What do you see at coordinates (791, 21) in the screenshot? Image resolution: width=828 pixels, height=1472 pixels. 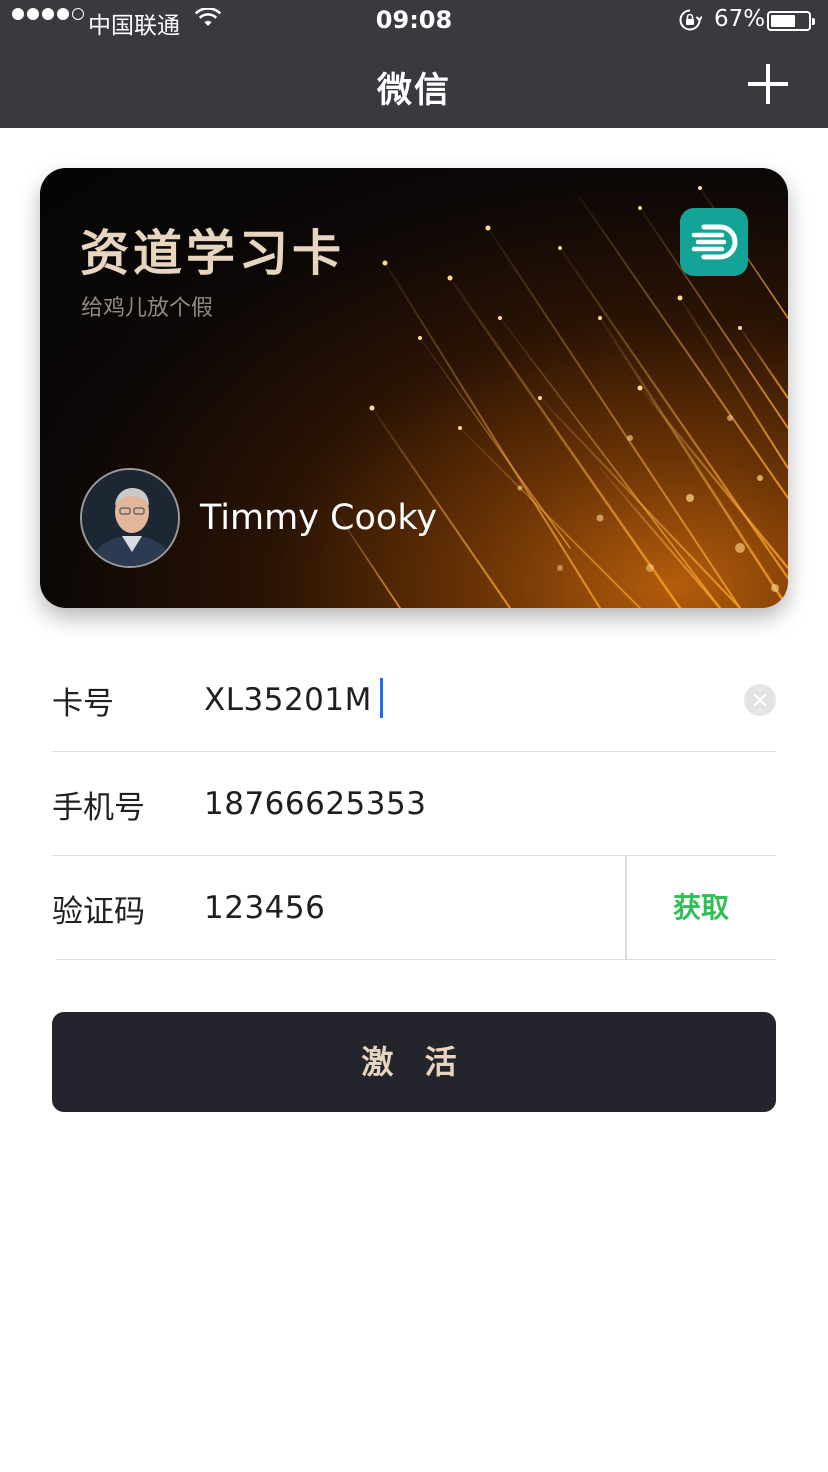 I see `battery-icon` at bounding box center [791, 21].